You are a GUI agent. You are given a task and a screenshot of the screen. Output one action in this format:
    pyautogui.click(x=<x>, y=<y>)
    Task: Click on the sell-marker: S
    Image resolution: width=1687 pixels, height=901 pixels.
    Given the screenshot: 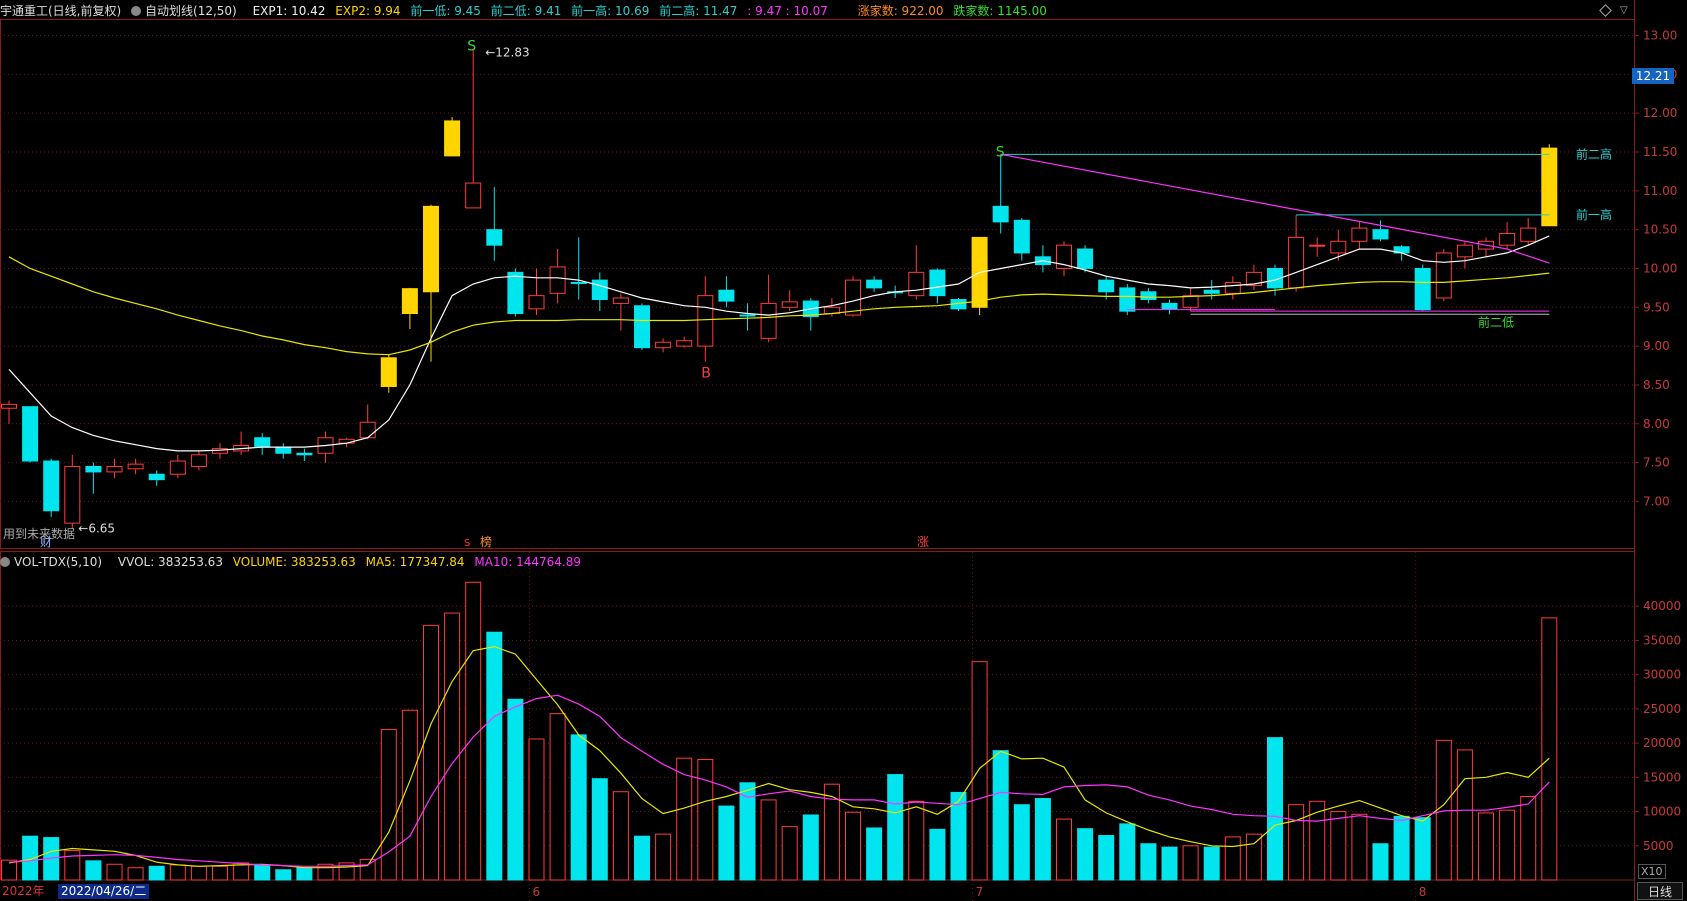 What is the action you would take?
    pyautogui.click(x=1000, y=152)
    